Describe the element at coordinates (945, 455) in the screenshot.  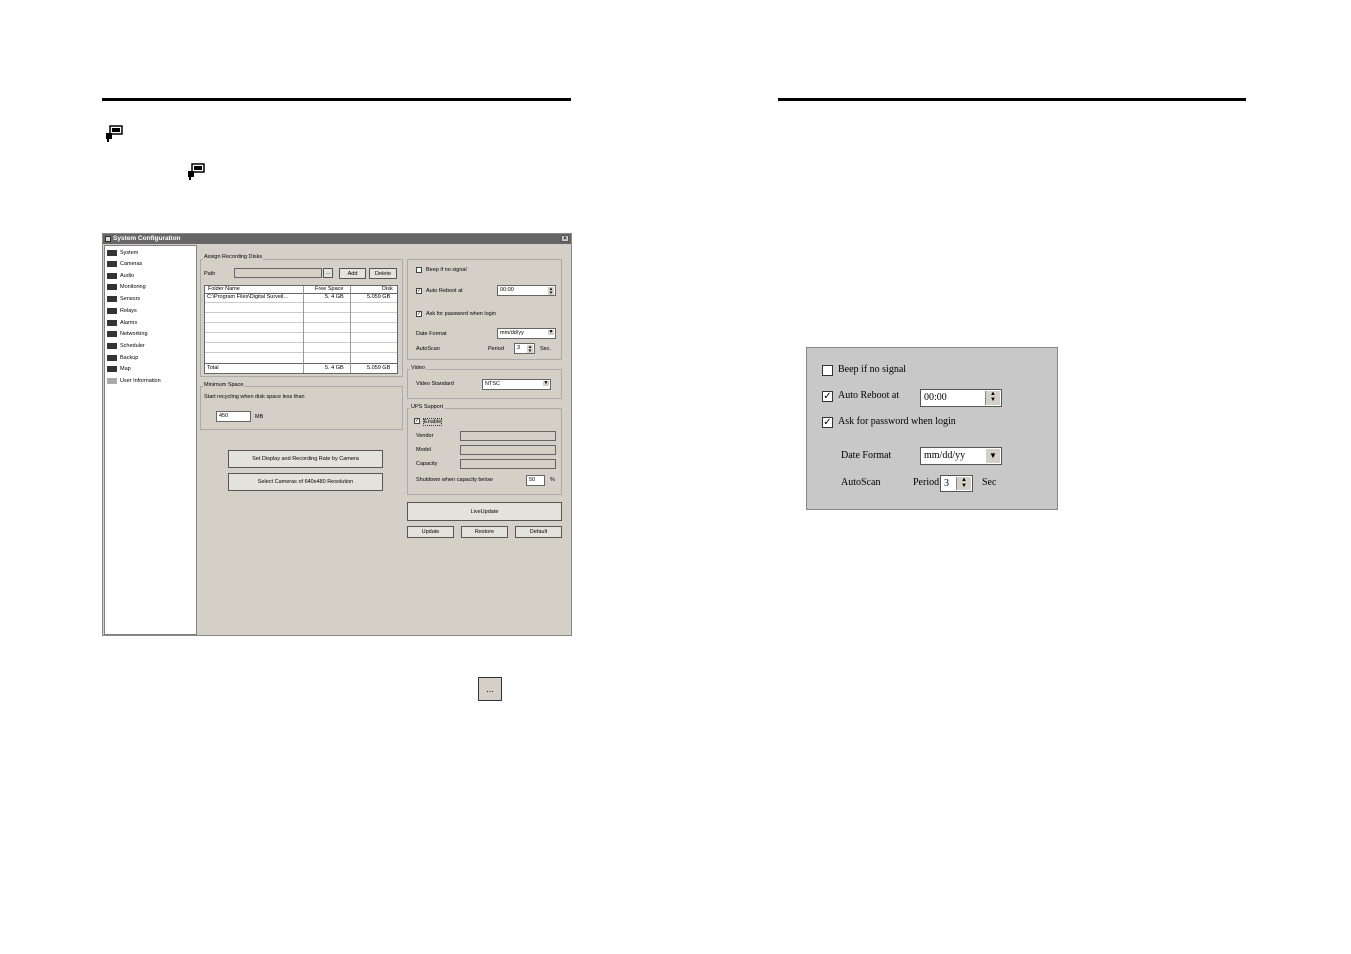
I see `zoom-date-format-value: mm/dd/yy` at that location.